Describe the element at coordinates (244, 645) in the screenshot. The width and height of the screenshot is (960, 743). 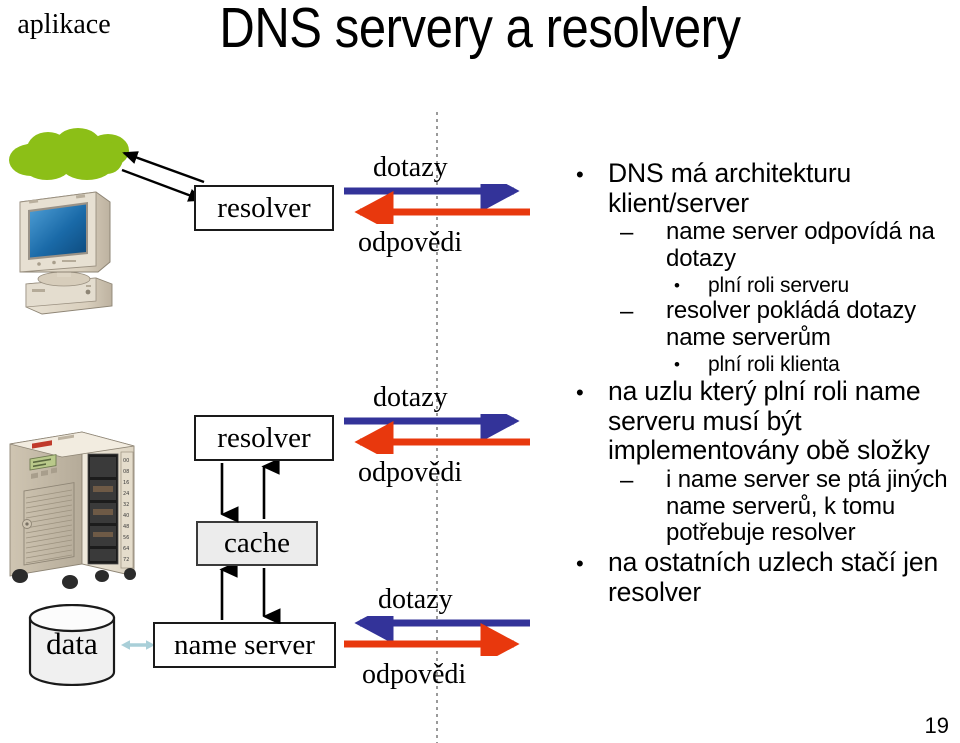
I see `box-name-server: name server` at that location.